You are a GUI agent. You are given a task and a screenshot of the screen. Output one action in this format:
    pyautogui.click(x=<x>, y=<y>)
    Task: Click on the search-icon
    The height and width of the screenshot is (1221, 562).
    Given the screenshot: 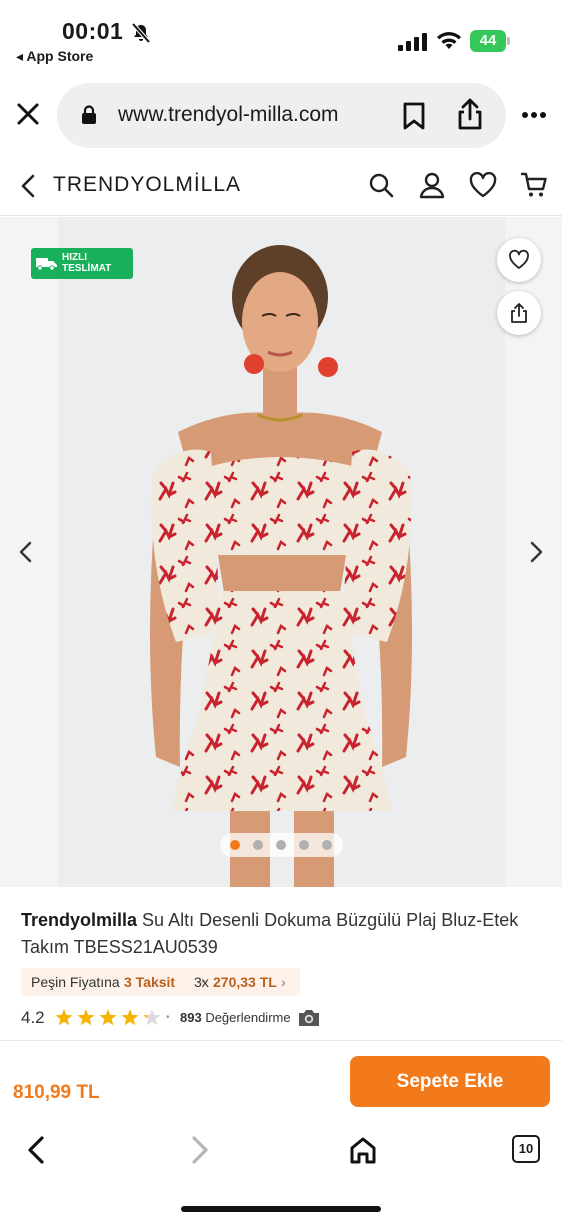 What is the action you would take?
    pyautogui.click(x=381, y=185)
    